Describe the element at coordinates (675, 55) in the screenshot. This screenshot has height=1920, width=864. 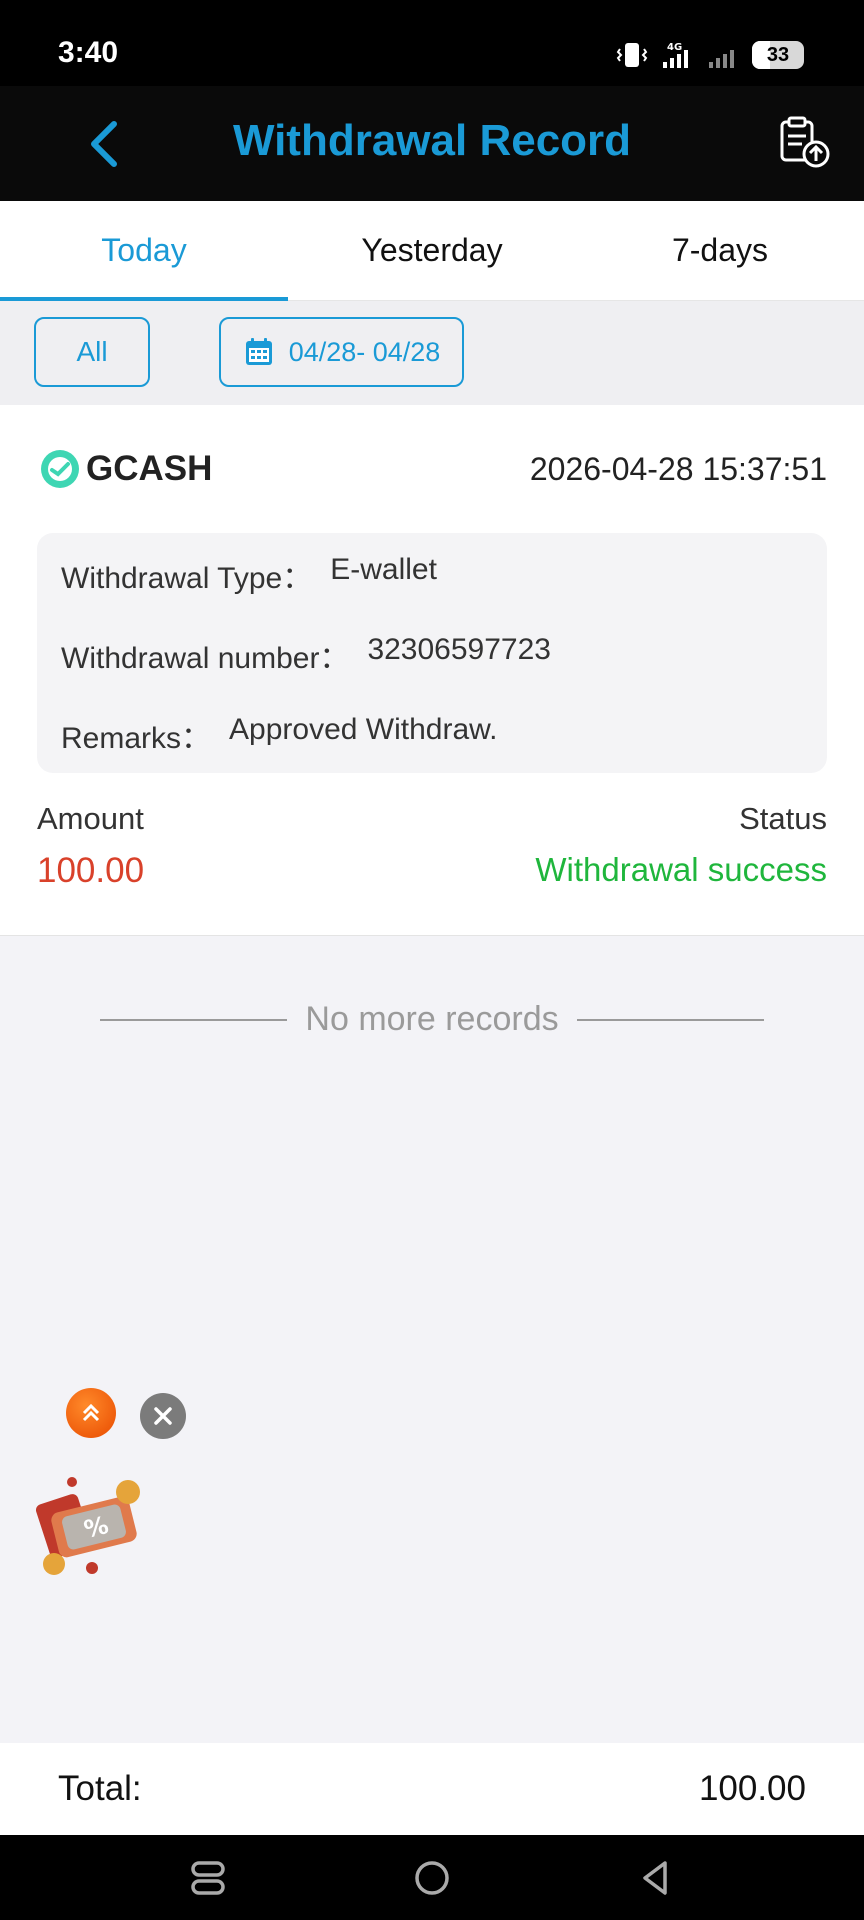
I see `signal-4g-icon: 4G` at that location.